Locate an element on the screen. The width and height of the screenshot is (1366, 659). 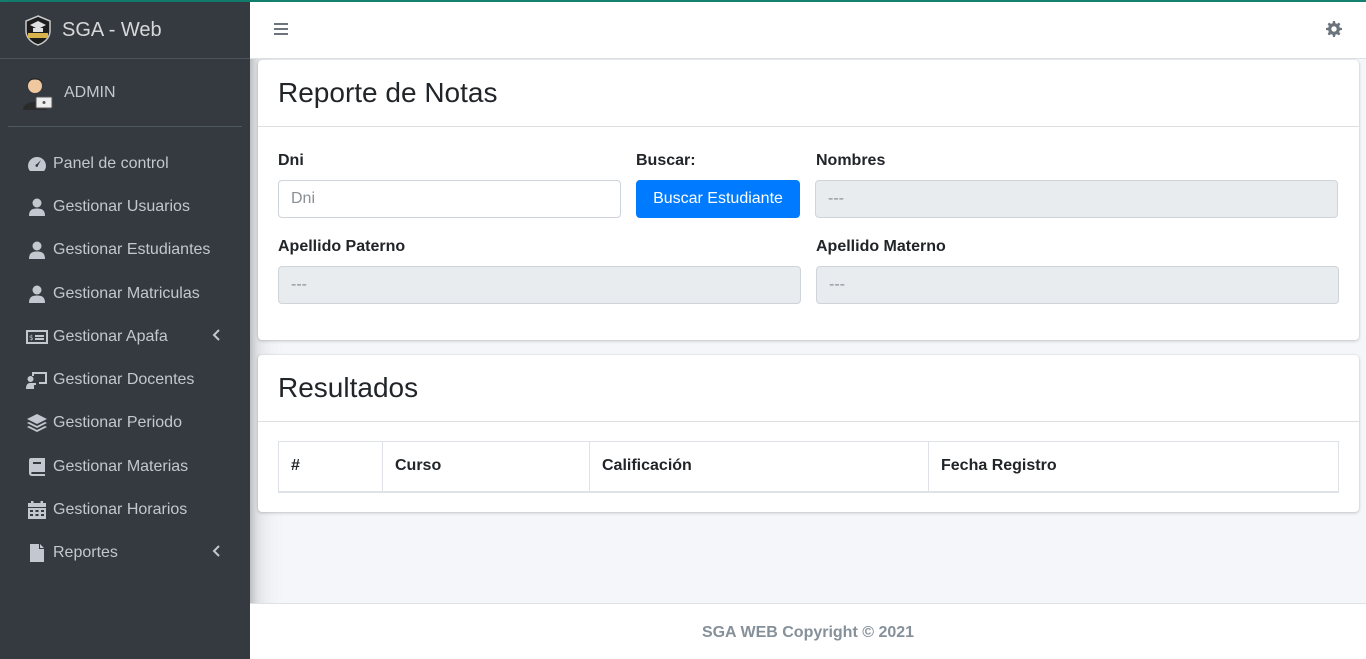
sidebar-item-gestionar-usuarios: Gestionar Usuarios is located at coordinates (125, 206).